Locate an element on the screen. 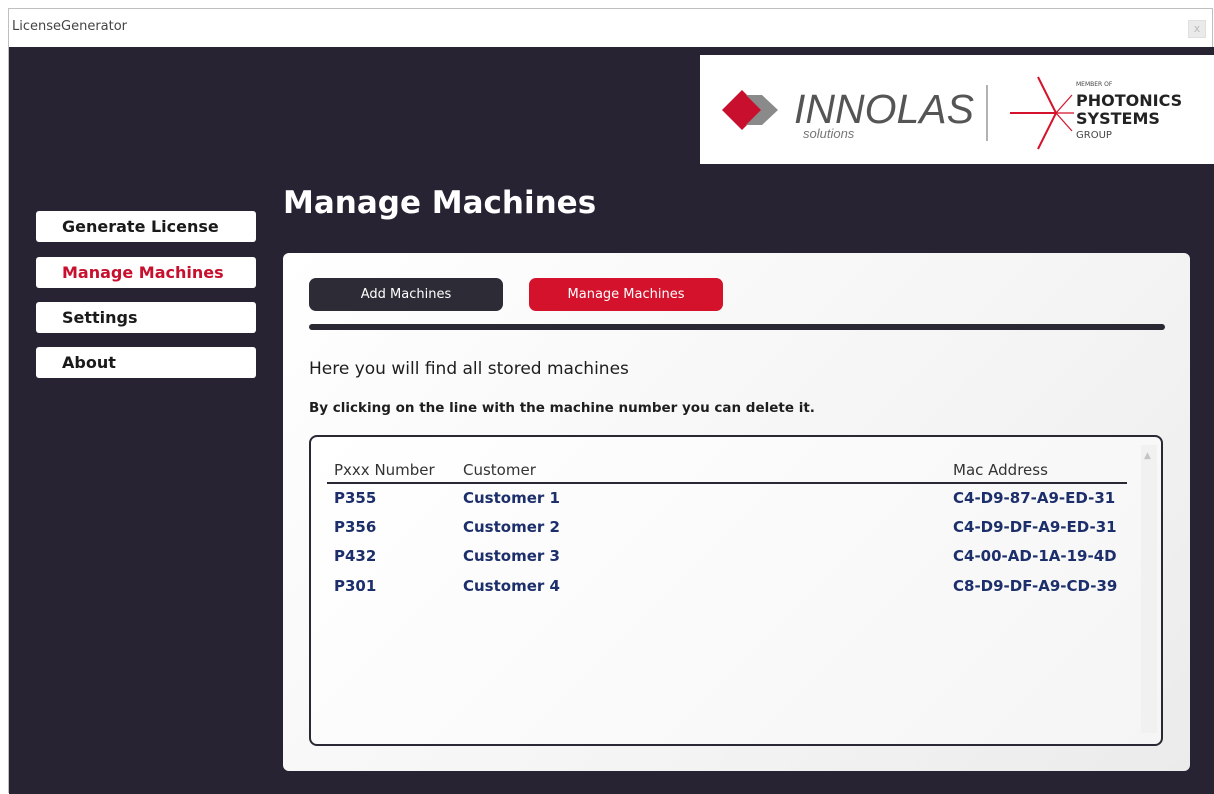  nav-about: About is located at coordinates (146, 362).